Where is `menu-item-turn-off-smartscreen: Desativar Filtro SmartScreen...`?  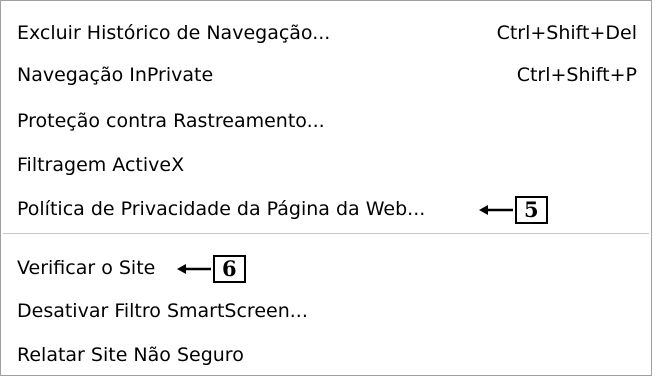
menu-item-turn-off-smartscreen: Desativar Filtro SmartScreen... is located at coordinates (326, 311).